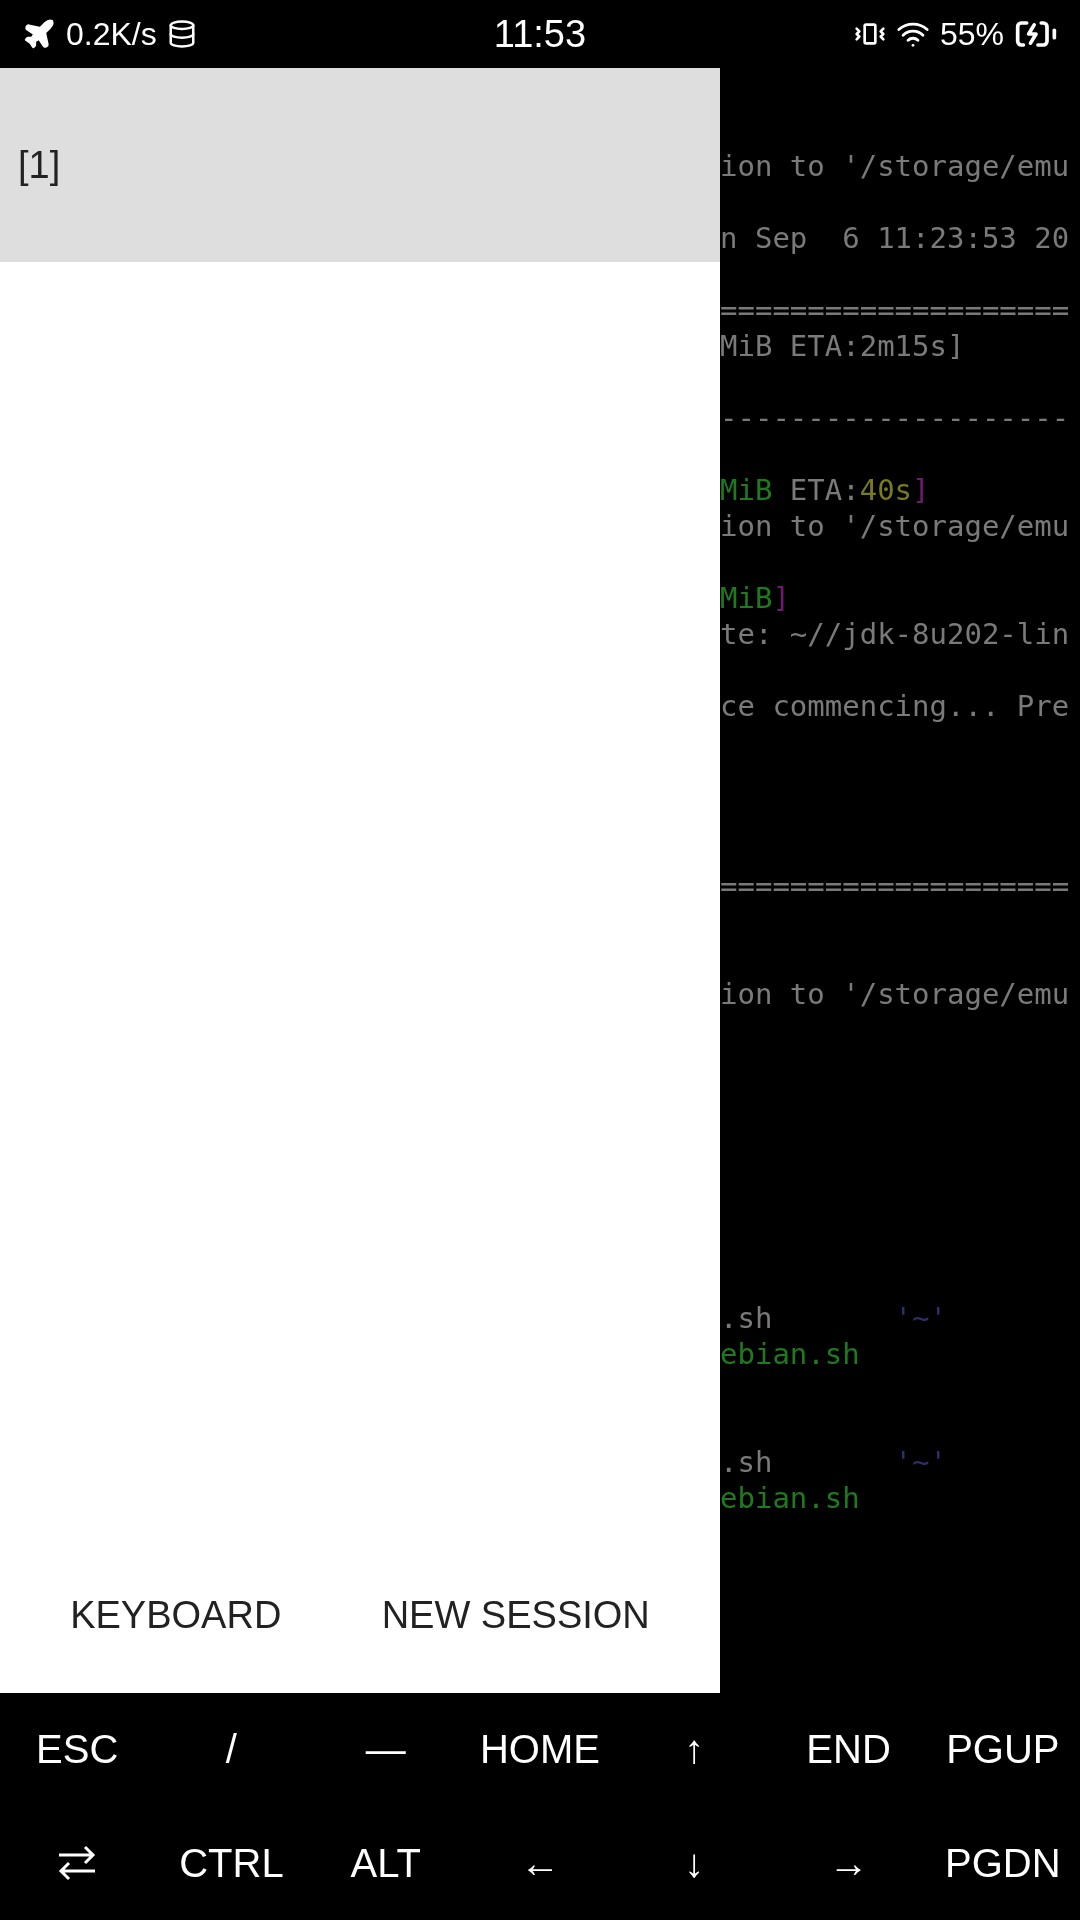 The width and height of the screenshot is (1080, 1920). I want to click on extra-key: ↓, so click(694, 1863).